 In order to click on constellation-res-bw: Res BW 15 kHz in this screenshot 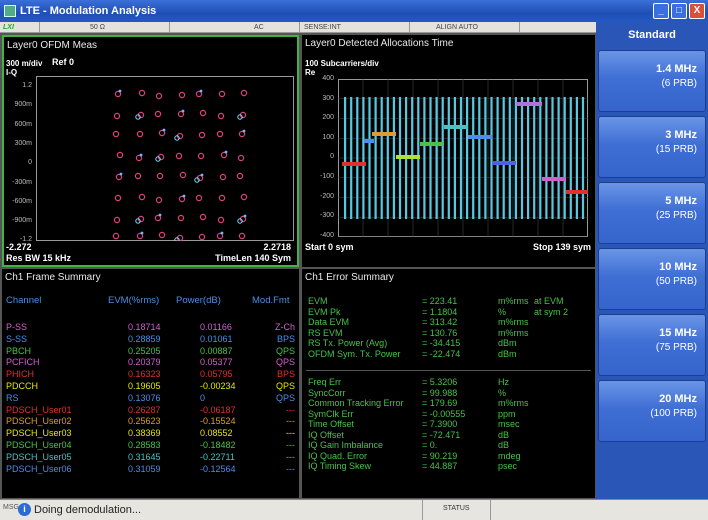, I will do `click(39, 258)`.